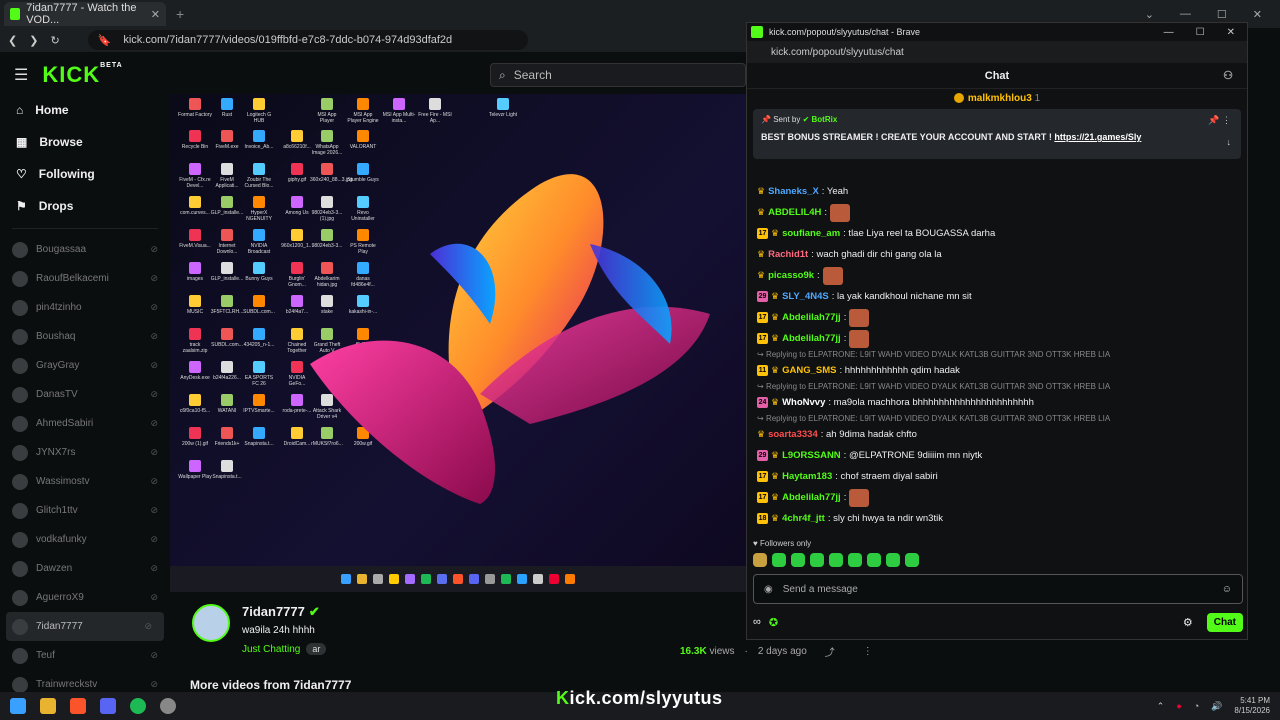 This screenshot has width=1280, height=720. Describe the element at coordinates (85, 278) in the screenshot. I see `sidebar-channel: RaoufBelkacemi ⊘` at that location.